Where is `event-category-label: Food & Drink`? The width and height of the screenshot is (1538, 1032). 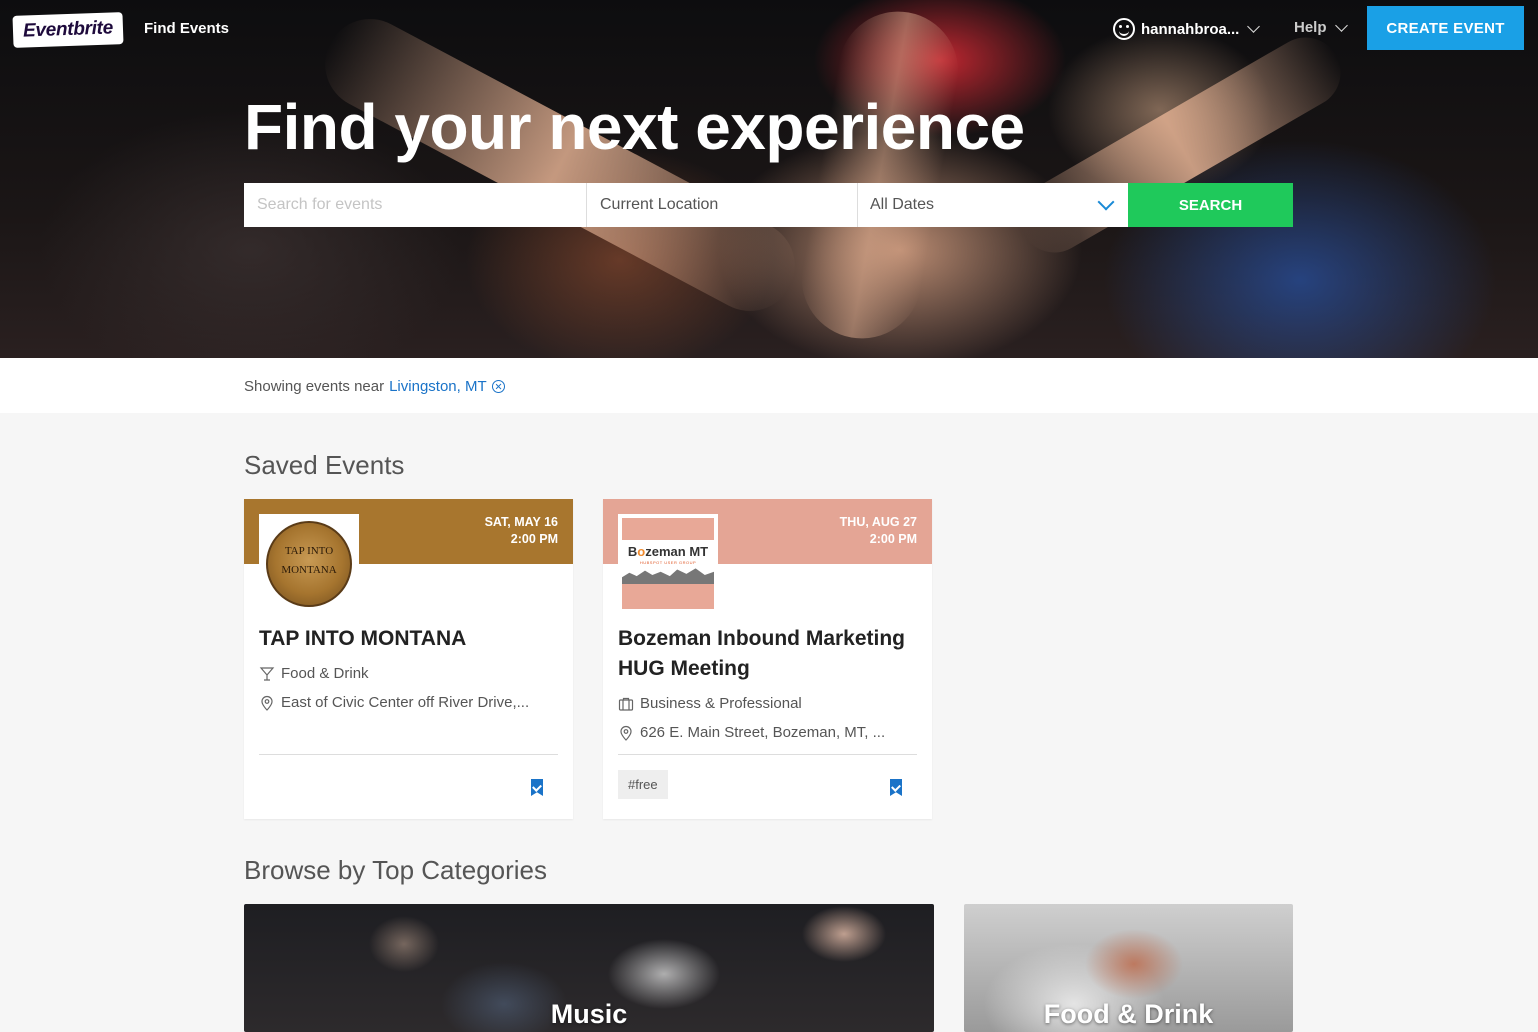 event-category-label: Food & Drink is located at coordinates (325, 673).